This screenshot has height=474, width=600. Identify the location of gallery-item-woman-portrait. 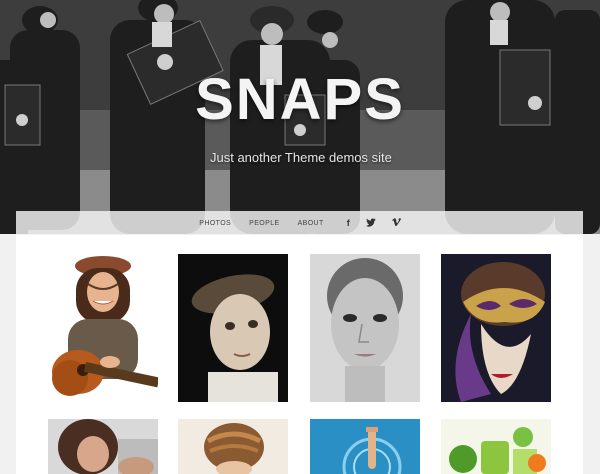
(103, 446).